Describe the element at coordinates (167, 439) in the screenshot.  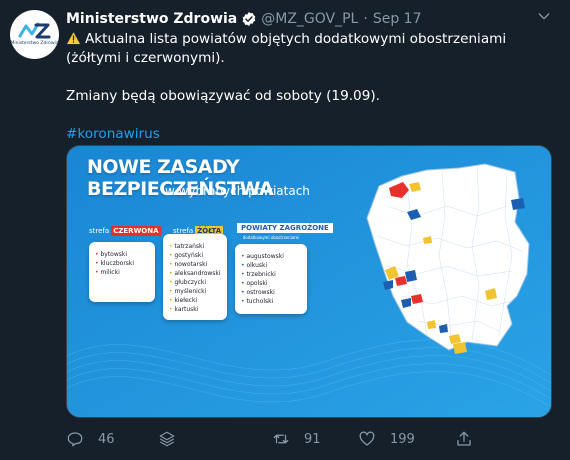
I see `stack-icon` at that location.